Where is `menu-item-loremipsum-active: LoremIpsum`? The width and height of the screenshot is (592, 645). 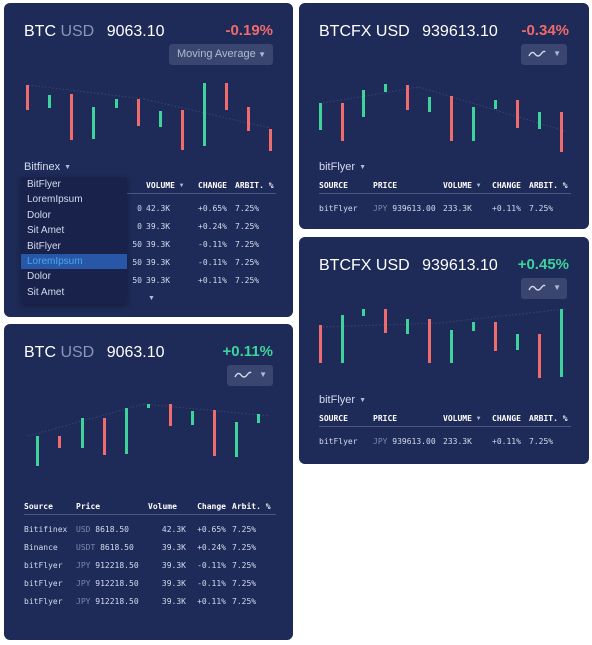 menu-item-loremipsum-active: LoremIpsum is located at coordinates (74, 261).